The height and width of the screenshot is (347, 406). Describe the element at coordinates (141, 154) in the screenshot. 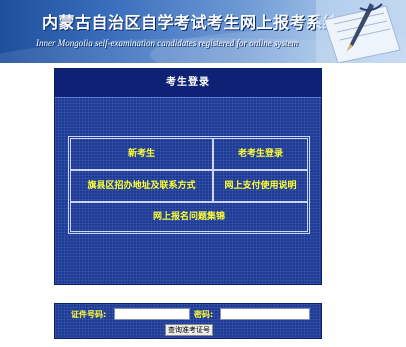

I see `new-candidate-link: 新考生` at that location.